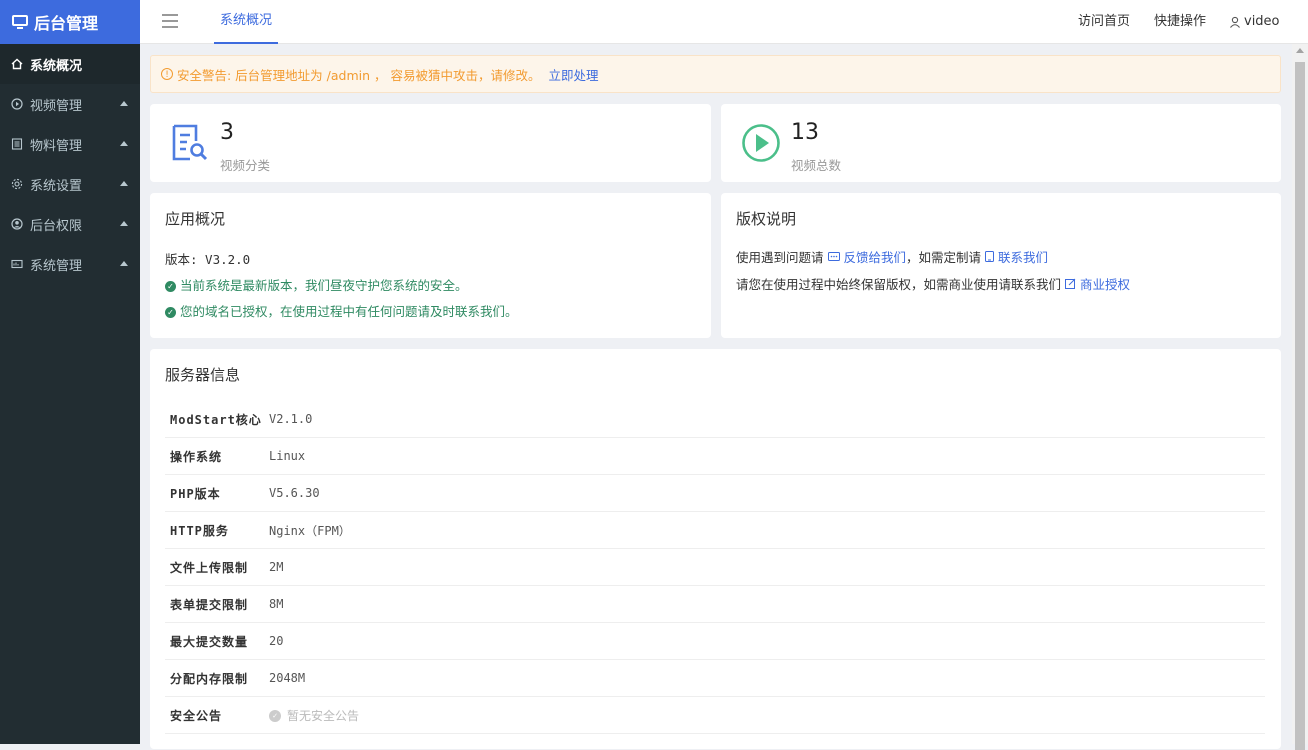 The width and height of the screenshot is (1308, 750). What do you see at coordinates (208, 259) in the screenshot?
I see `version-text: 版本: V3.2.0` at bounding box center [208, 259].